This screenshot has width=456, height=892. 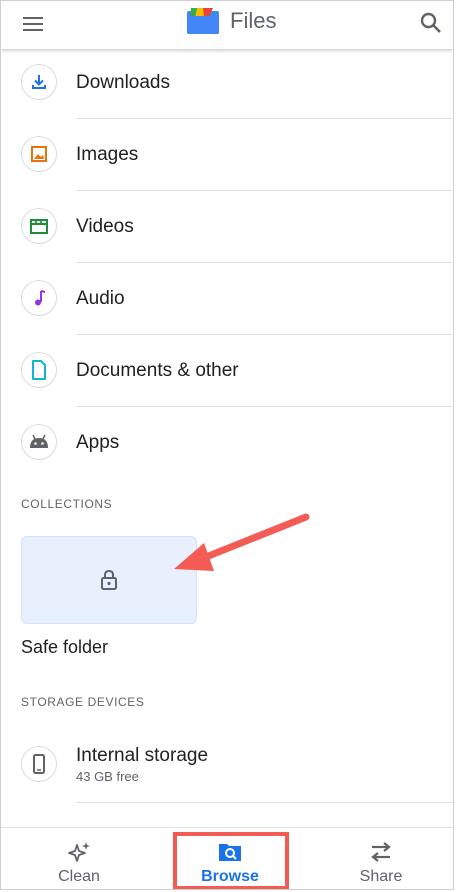 What do you see at coordinates (39, 154) in the screenshot?
I see `image-icon` at bounding box center [39, 154].